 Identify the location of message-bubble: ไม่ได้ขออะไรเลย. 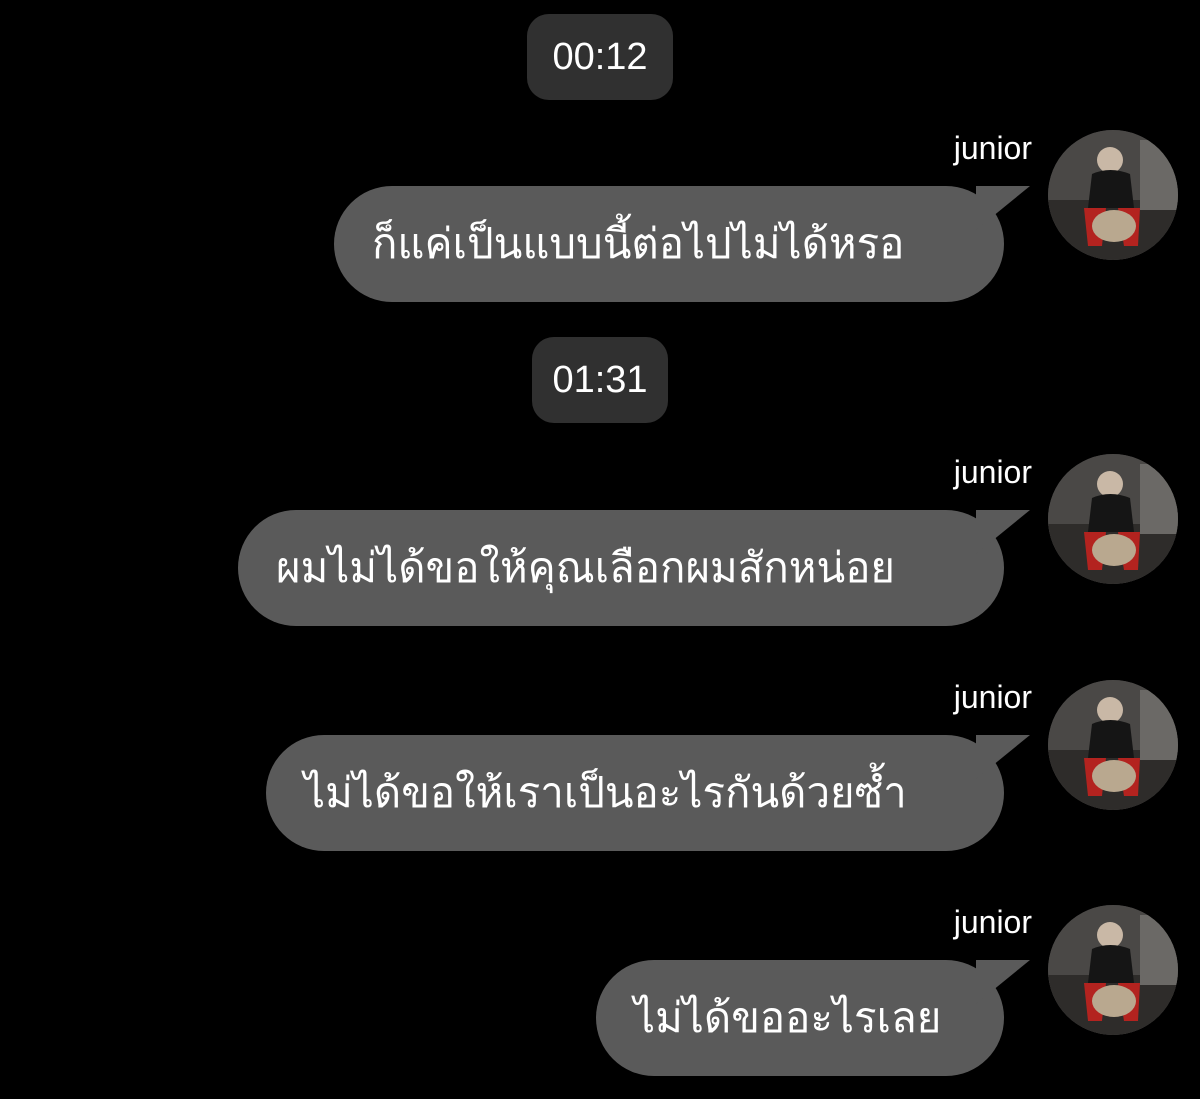
(813, 1018).